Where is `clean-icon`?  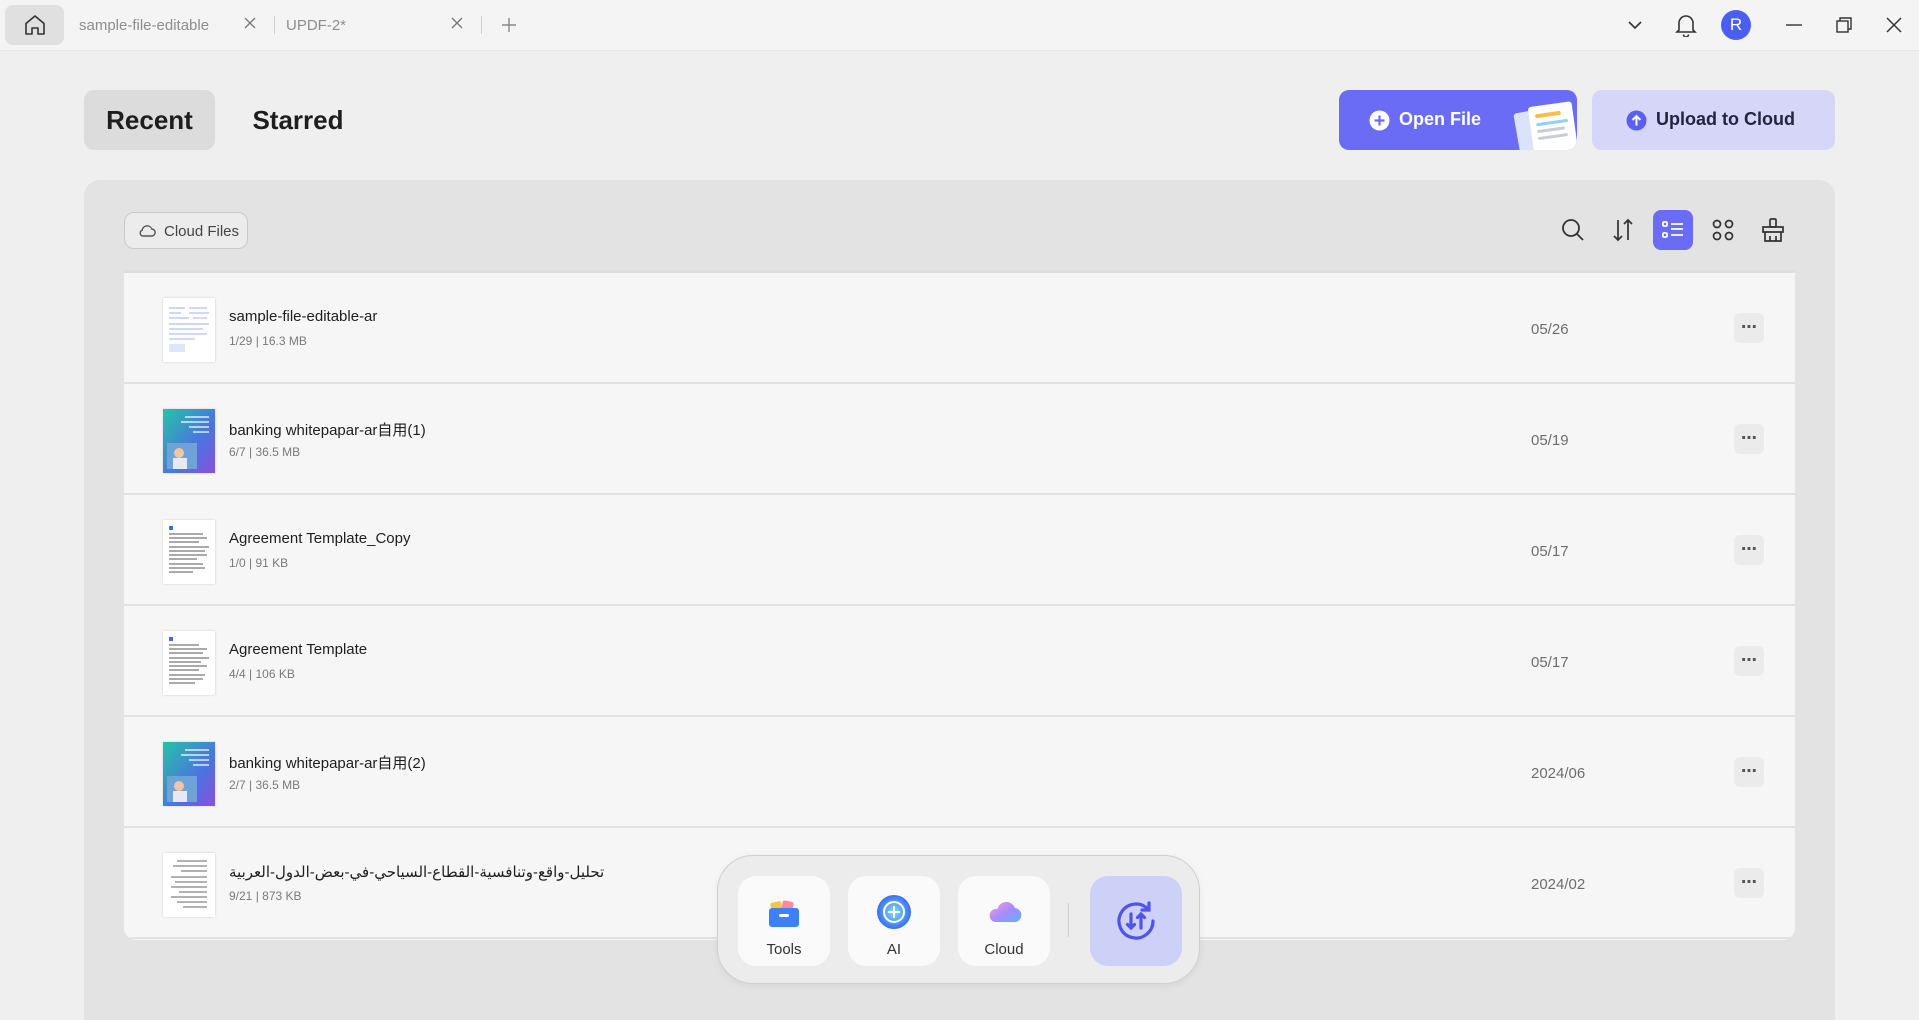 clean-icon is located at coordinates (1773, 230).